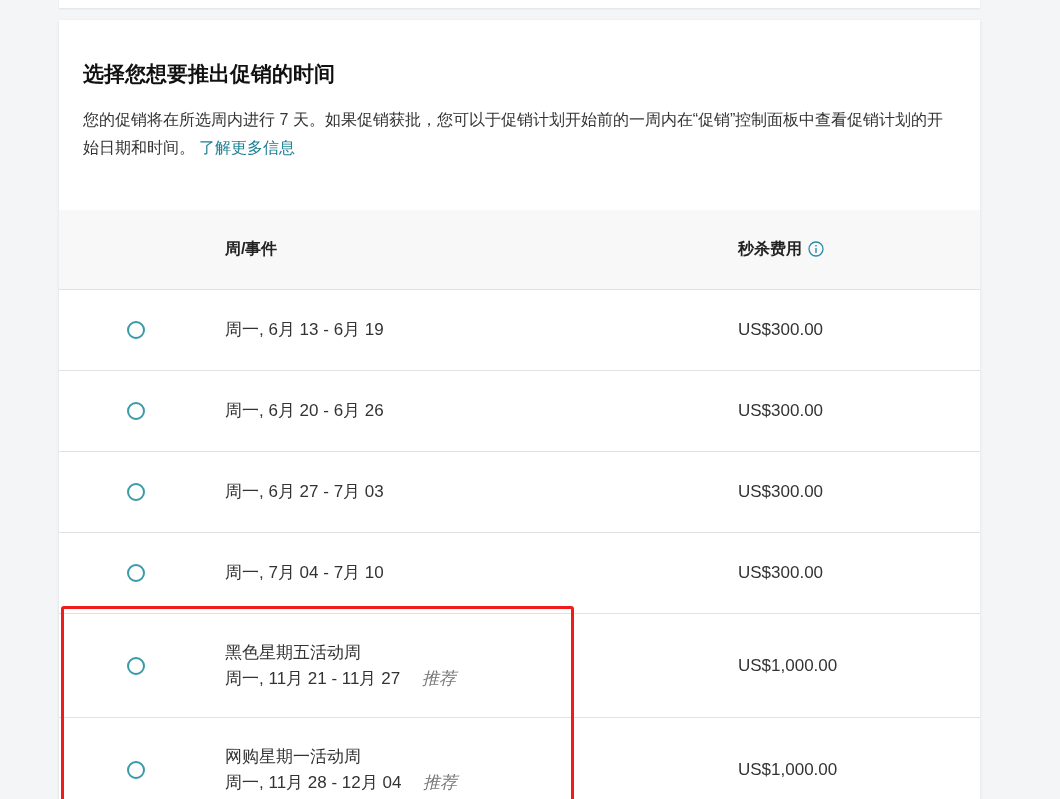 This screenshot has height=799, width=1060. Describe the element at coordinates (304, 410) in the screenshot. I see `week-range: 周一, 6月 20 - 6月 26` at that location.